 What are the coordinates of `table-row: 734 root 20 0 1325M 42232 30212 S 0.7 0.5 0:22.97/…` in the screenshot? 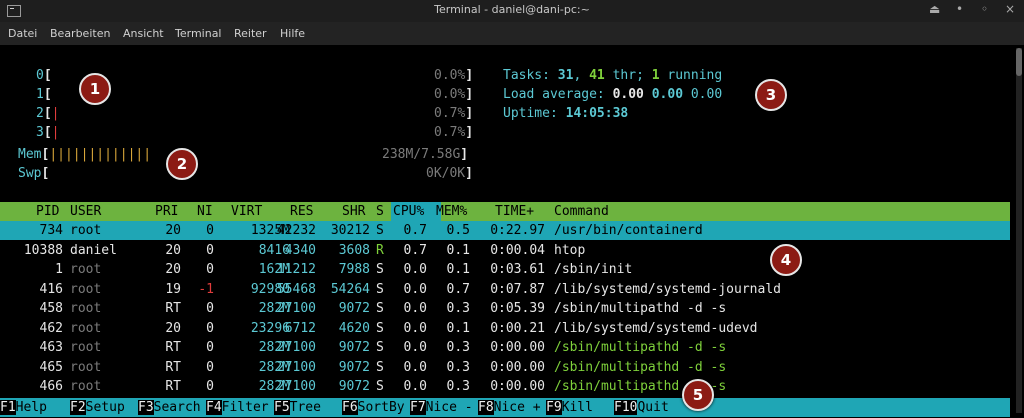 It's located at (505, 230).